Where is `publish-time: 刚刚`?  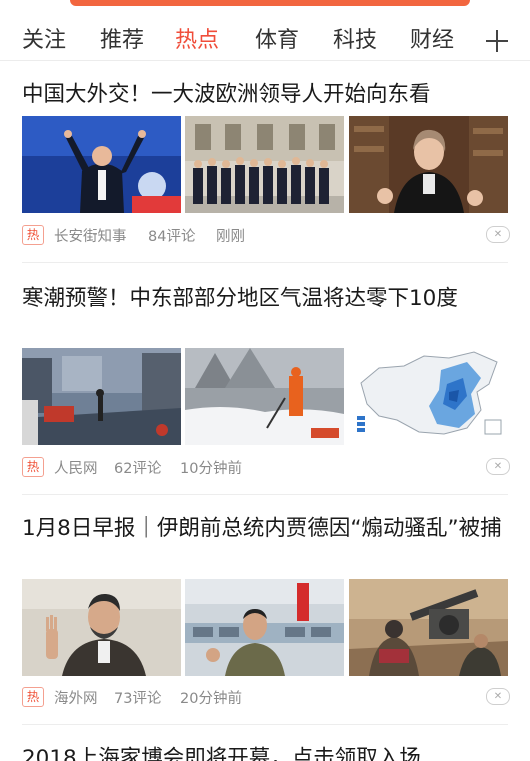
publish-time: 刚刚 is located at coordinates (230, 237).